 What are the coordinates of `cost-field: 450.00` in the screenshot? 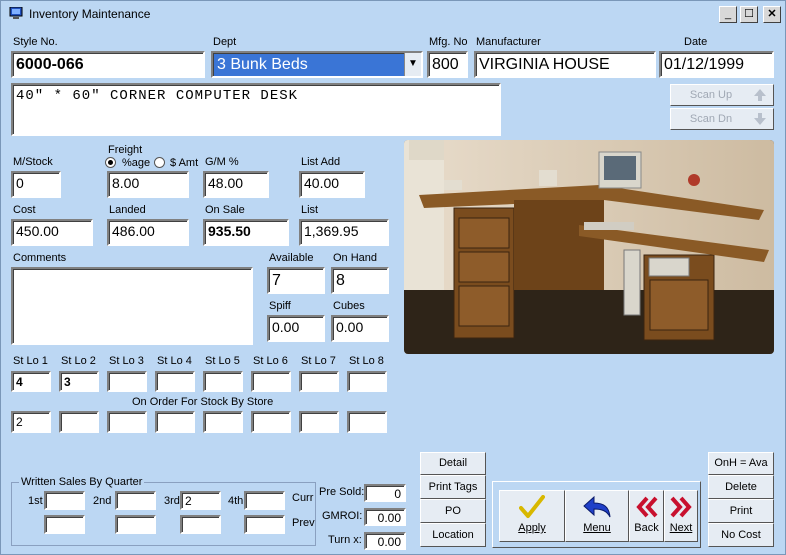 It's located at (52, 232).